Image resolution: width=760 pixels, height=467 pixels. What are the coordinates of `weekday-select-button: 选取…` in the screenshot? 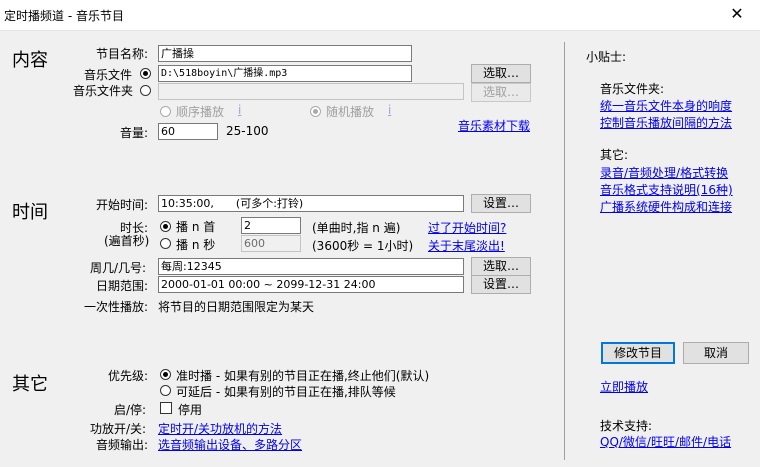 It's located at (501, 266).